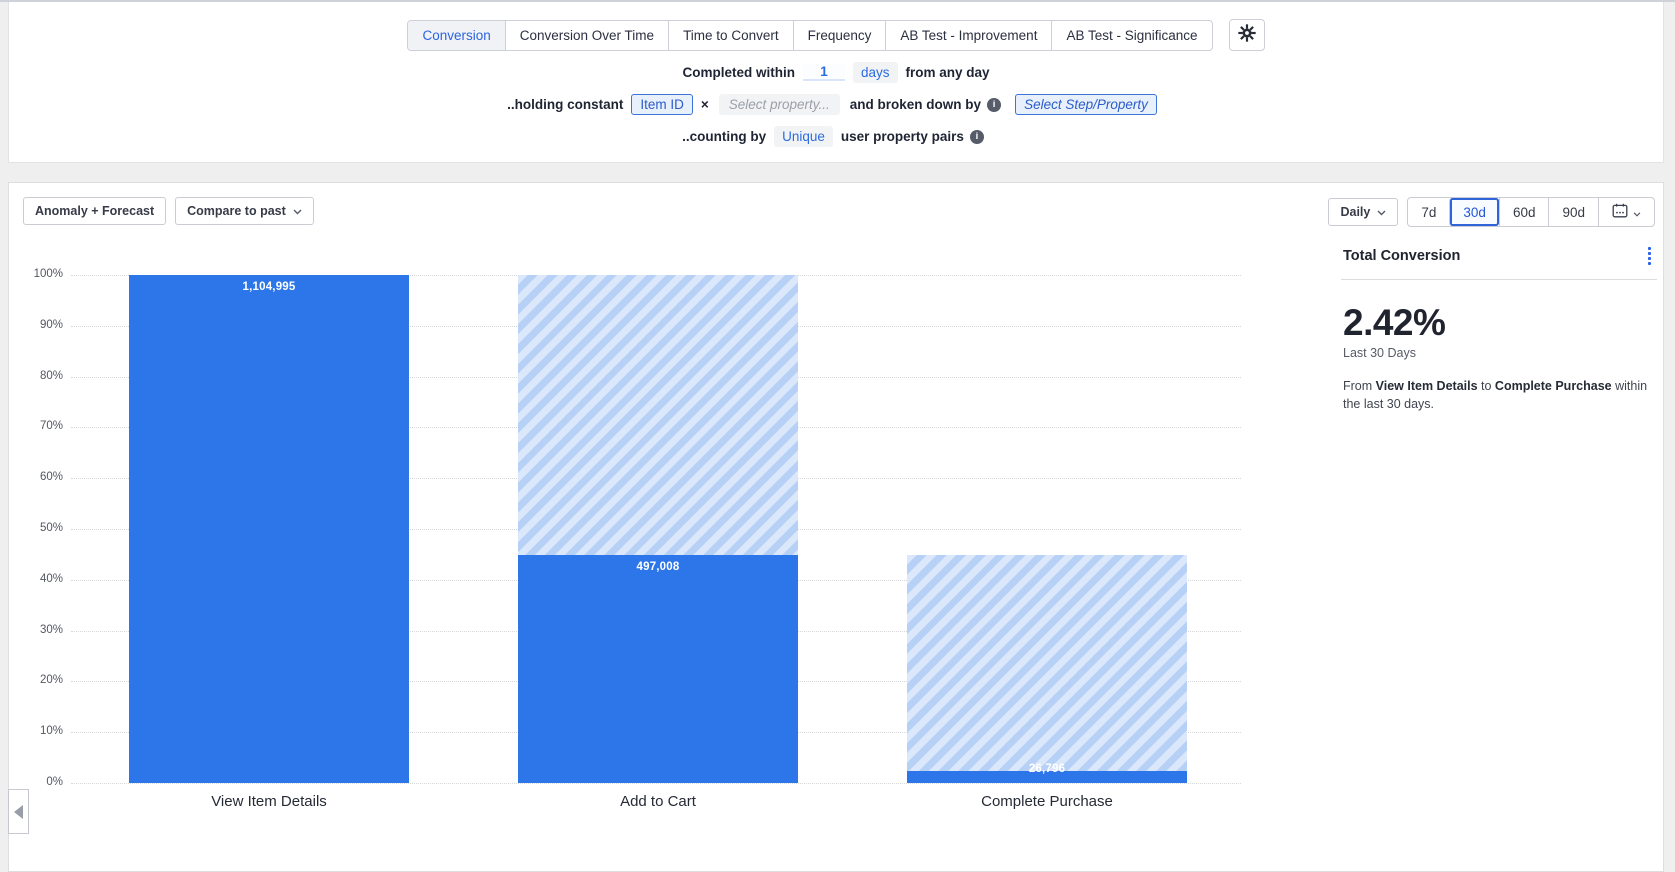 The width and height of the screenshot is (1675, 872). I want to click on select-step-property-dropdown: Select Step/Property, so click(1086, 104).